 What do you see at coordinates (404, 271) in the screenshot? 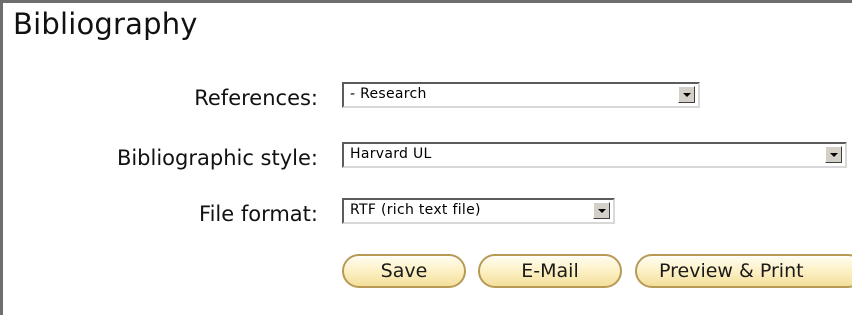
I see `save-button: Save` at bounding box center [404, 271].